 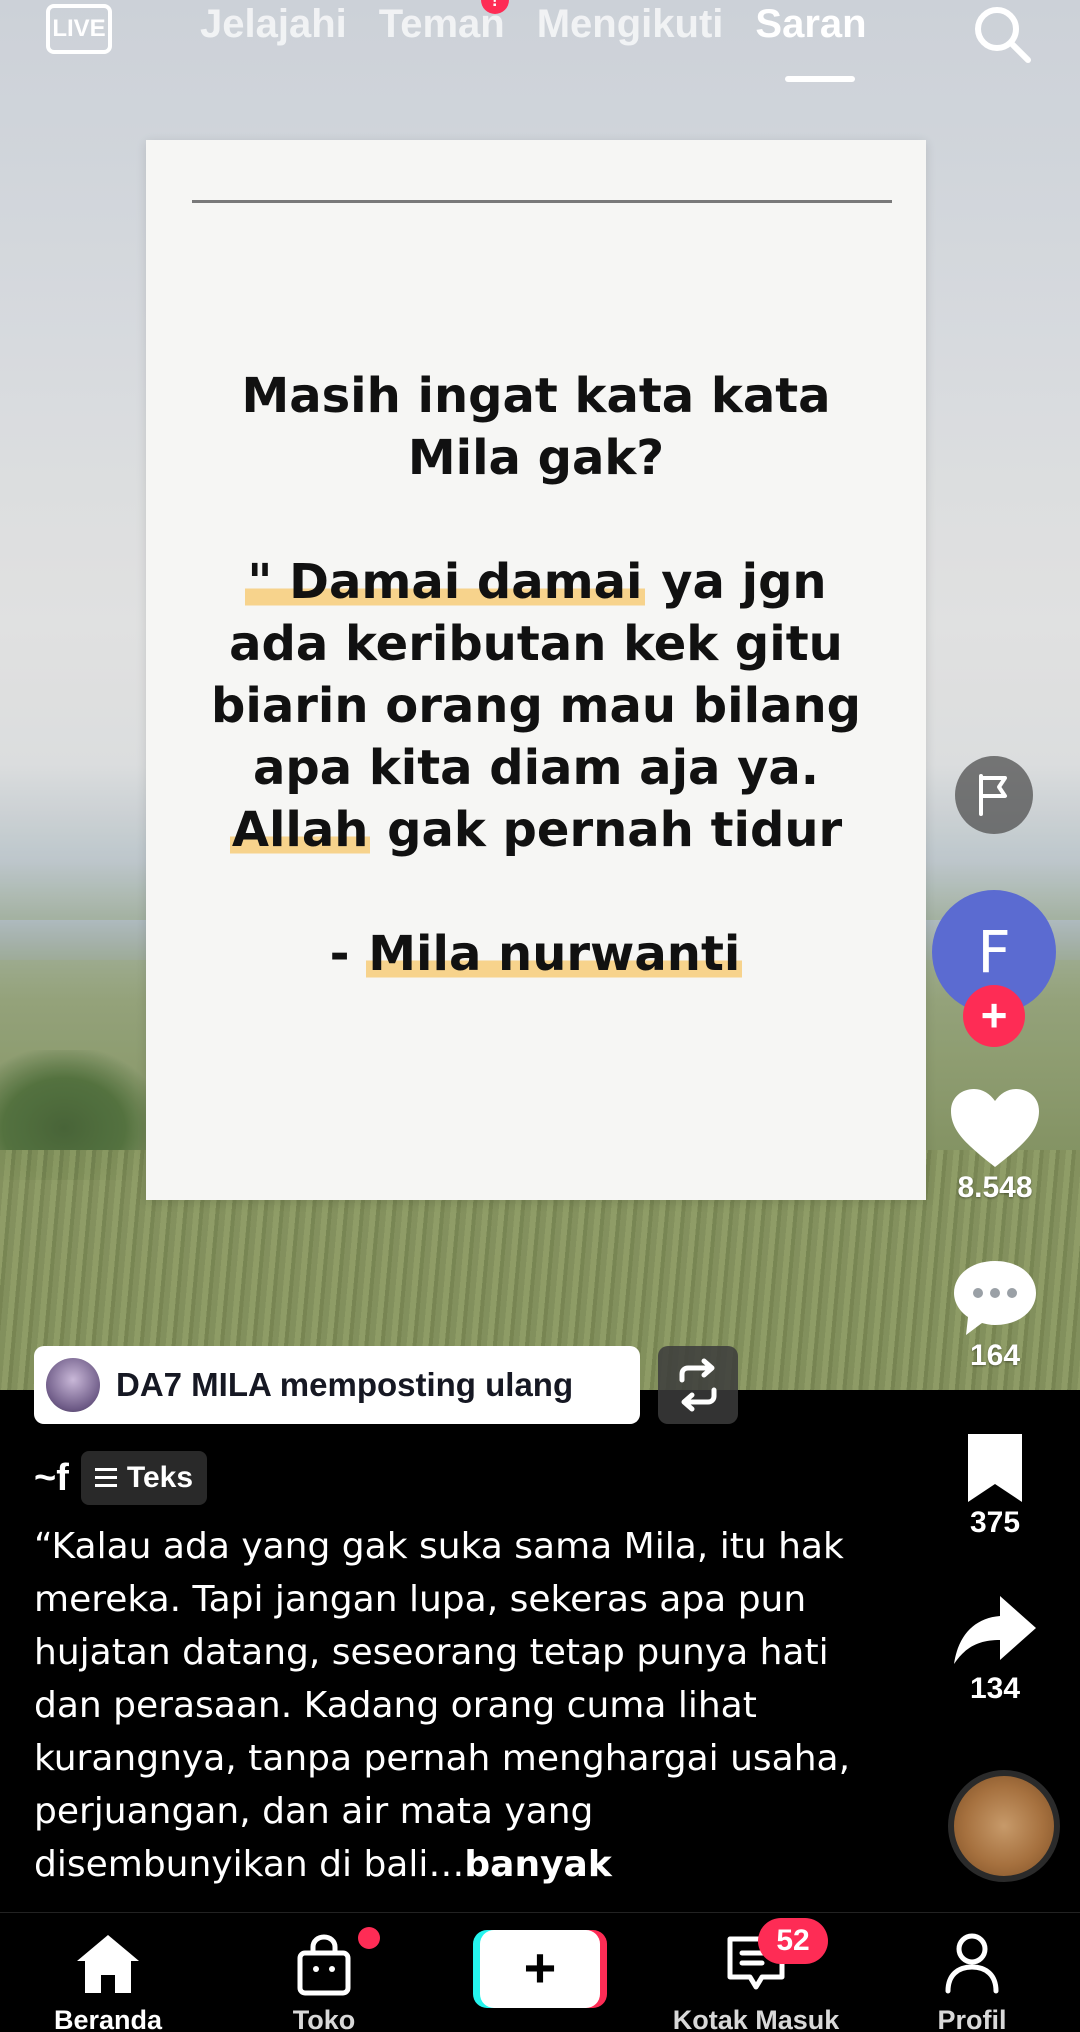 I want to click on nav-label-kotak-masuk: Kotak Masuk, so click(x=756, y=2018).